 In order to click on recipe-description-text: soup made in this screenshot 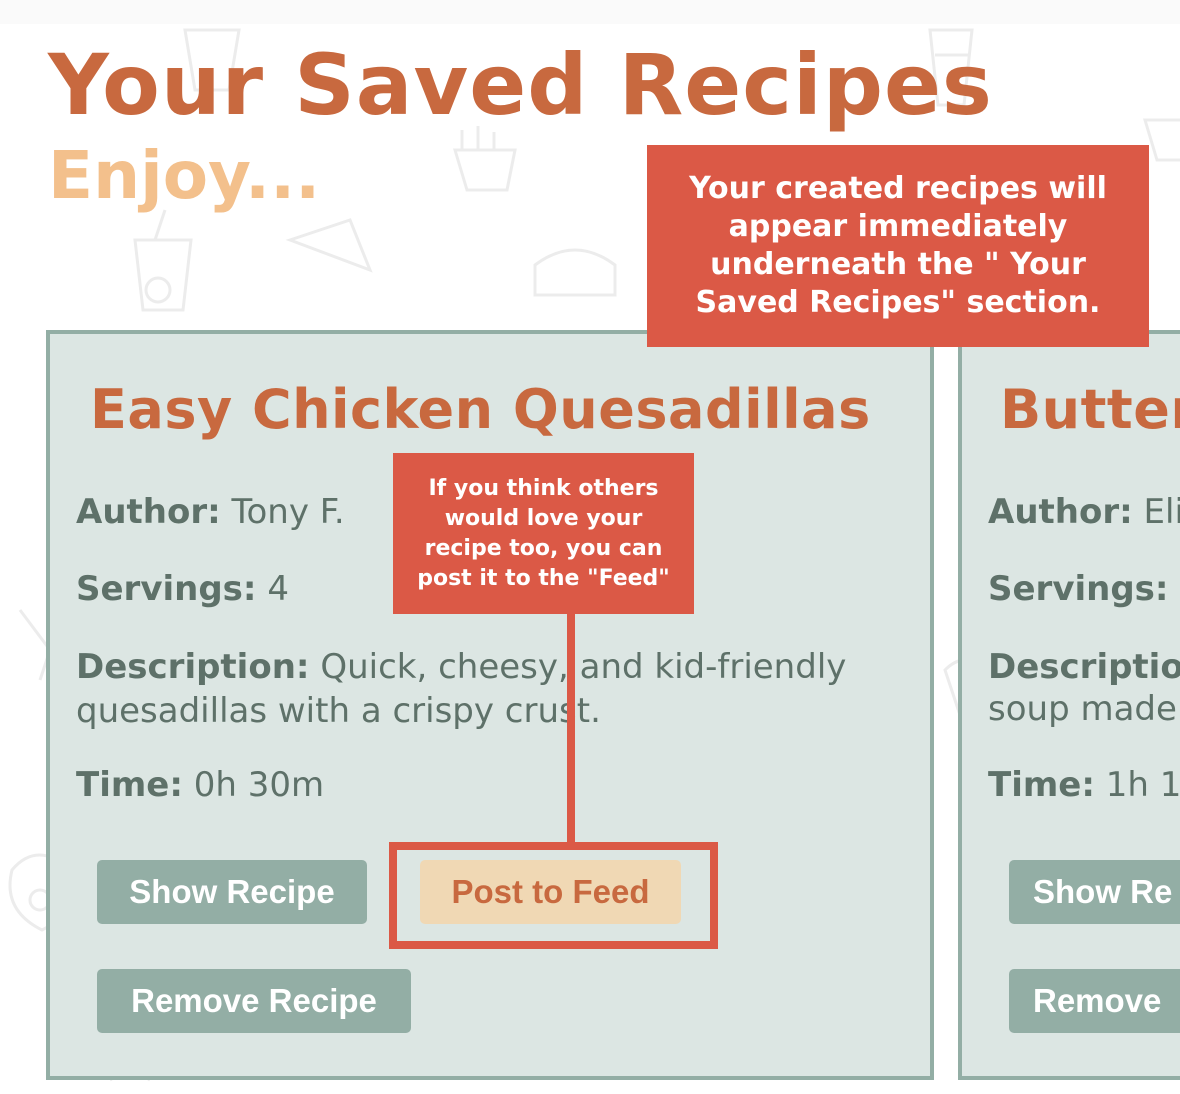, I will do `click(1082, 709)`.